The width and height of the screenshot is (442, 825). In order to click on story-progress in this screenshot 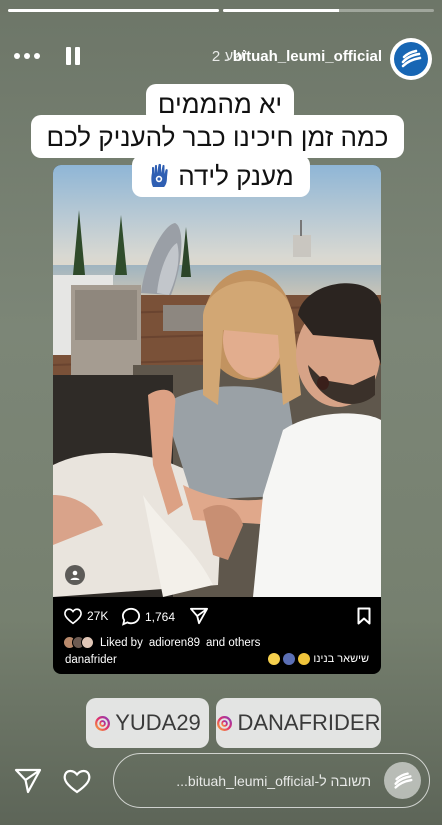, I will do `click(221, 10)`.